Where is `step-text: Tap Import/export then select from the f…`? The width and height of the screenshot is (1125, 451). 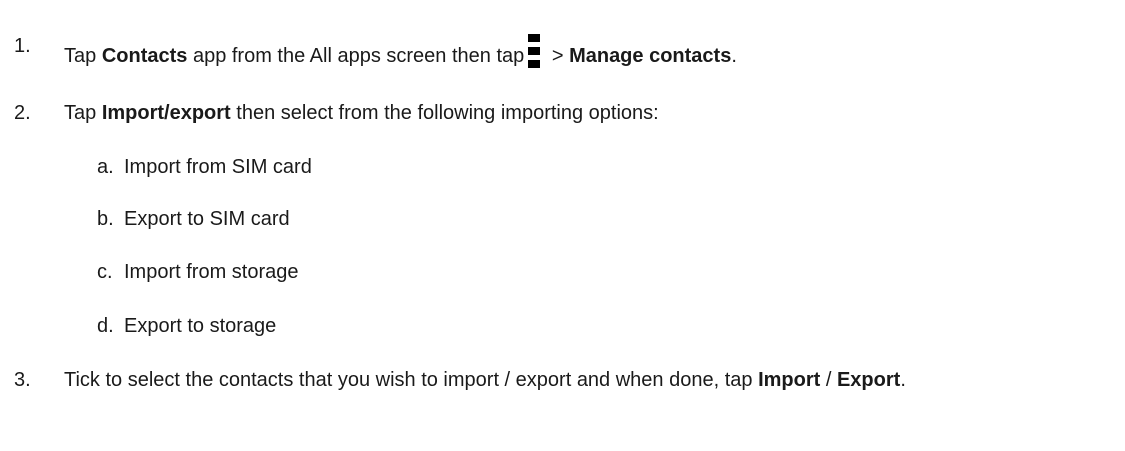 step-text: Tap Import/export then select from the f… is located at coordinates (361, 113).